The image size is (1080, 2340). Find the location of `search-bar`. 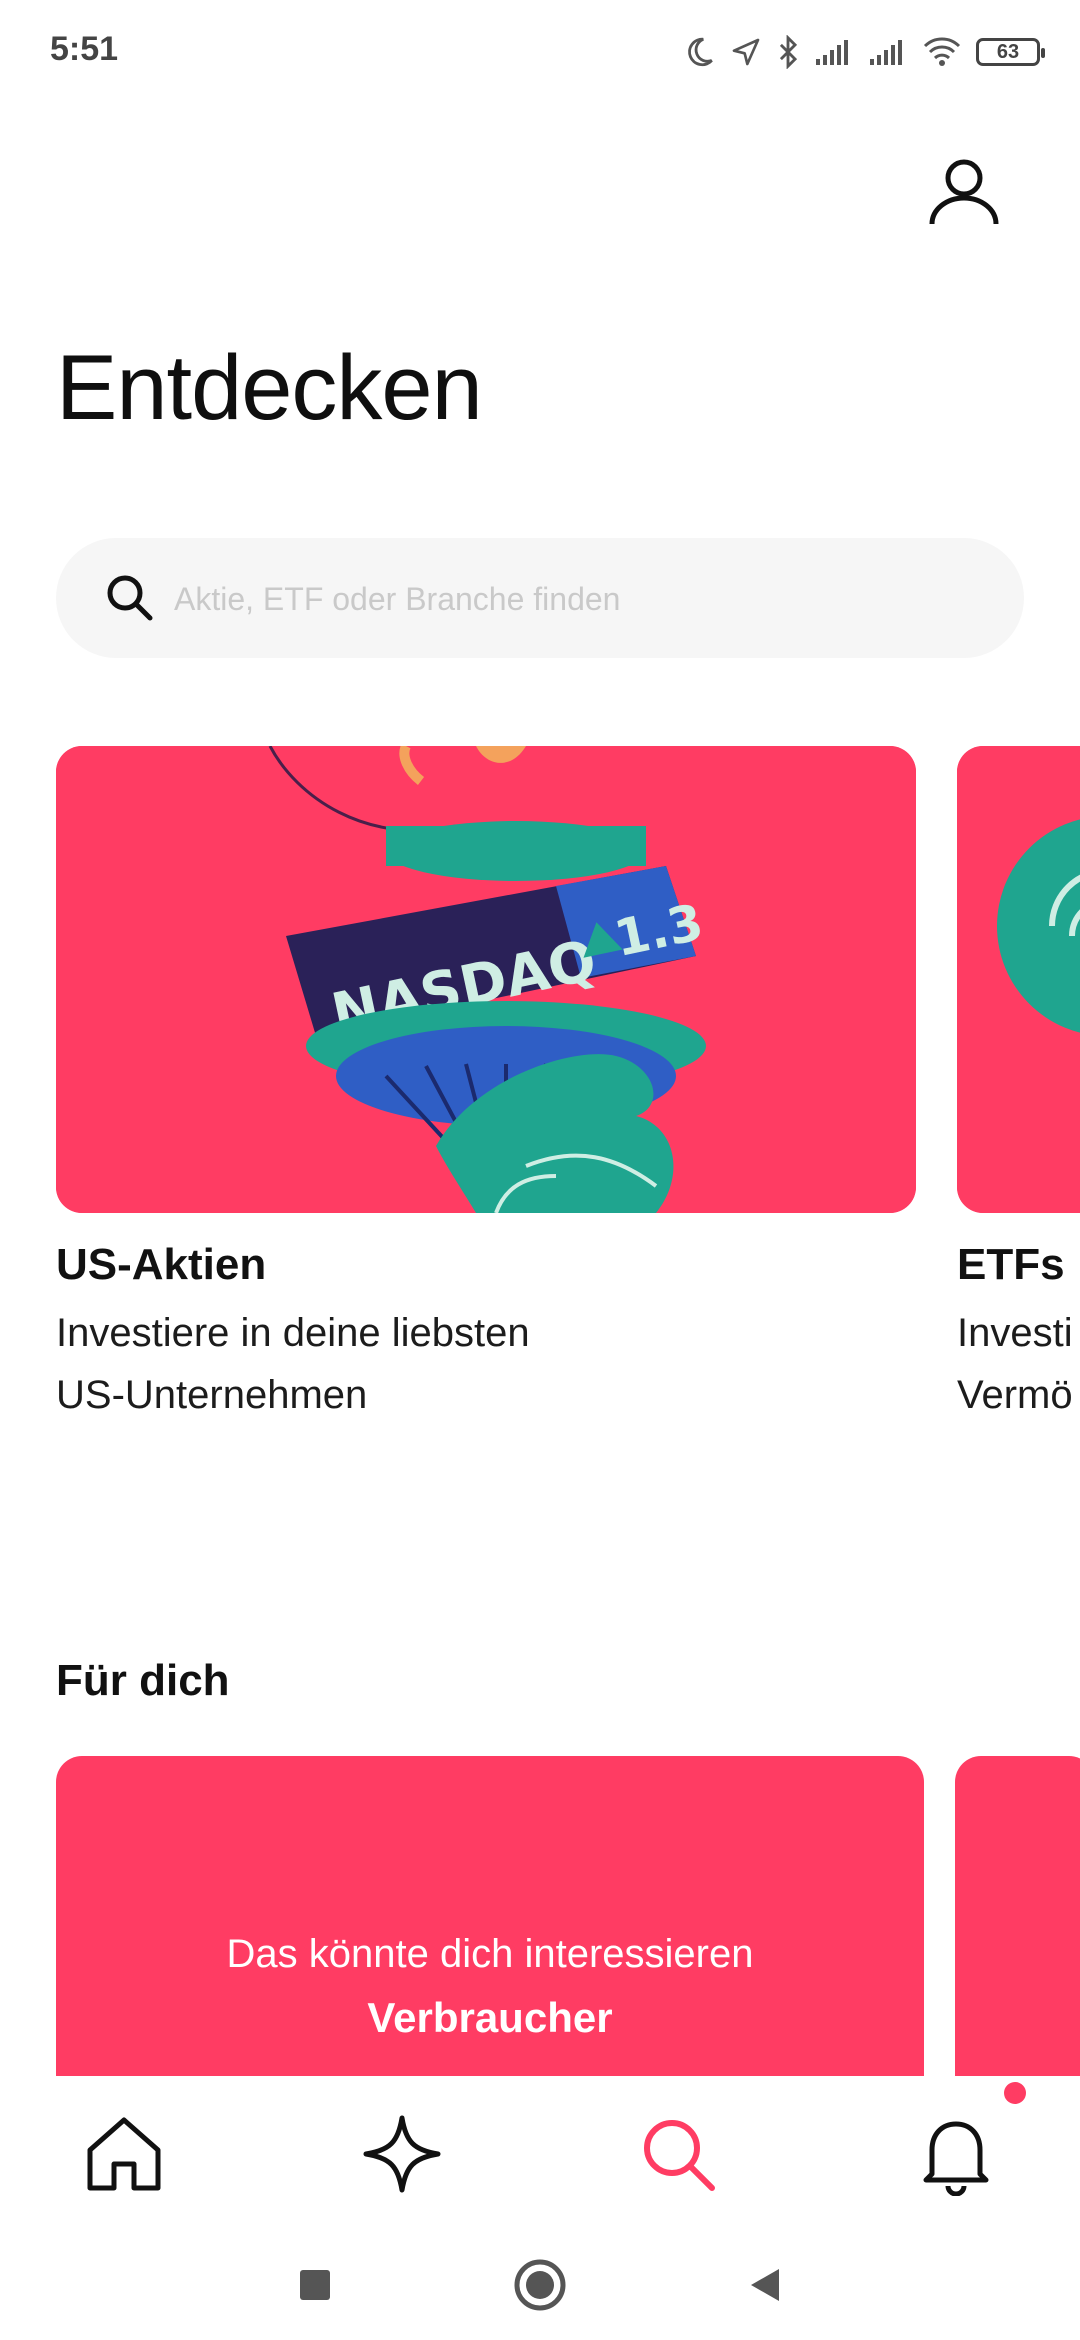

search-bar is located at coordinates (540, 598).